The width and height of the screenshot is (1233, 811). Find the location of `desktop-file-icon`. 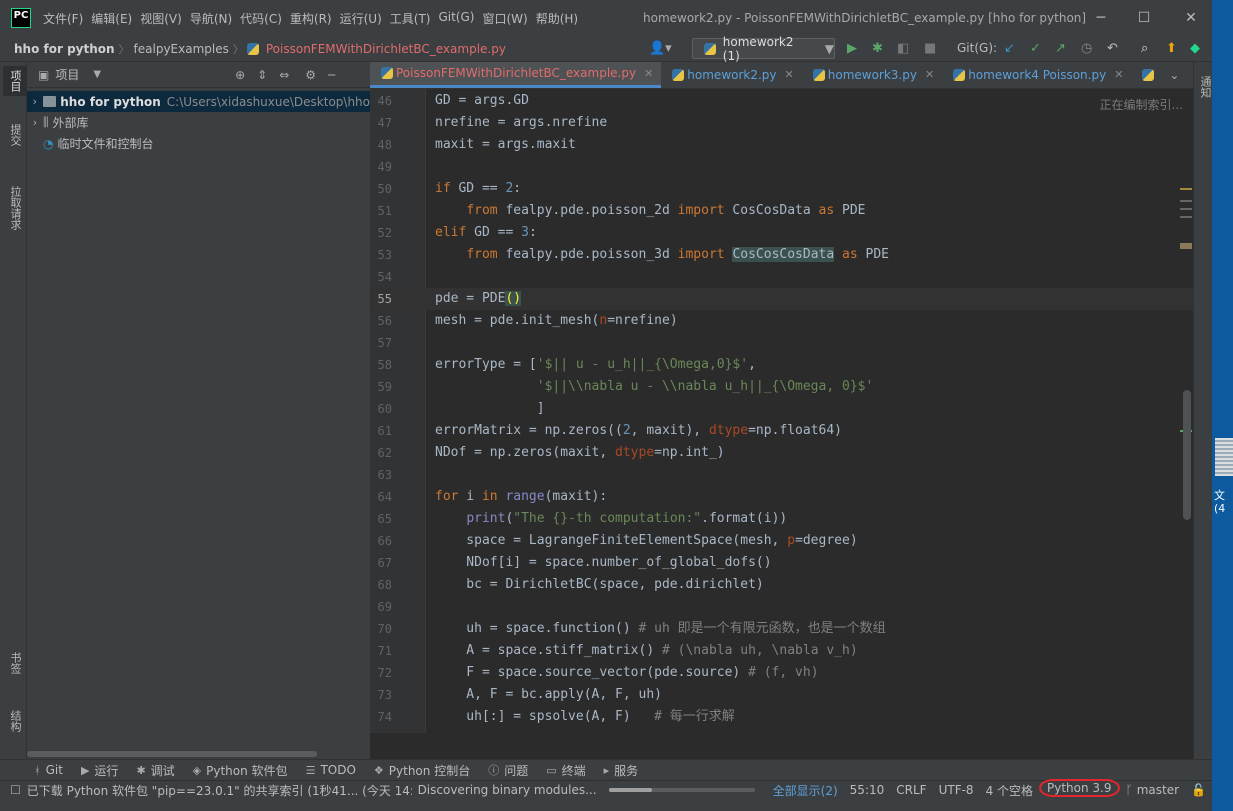

desktop-file-icon is located at coordinates (1224, 457).